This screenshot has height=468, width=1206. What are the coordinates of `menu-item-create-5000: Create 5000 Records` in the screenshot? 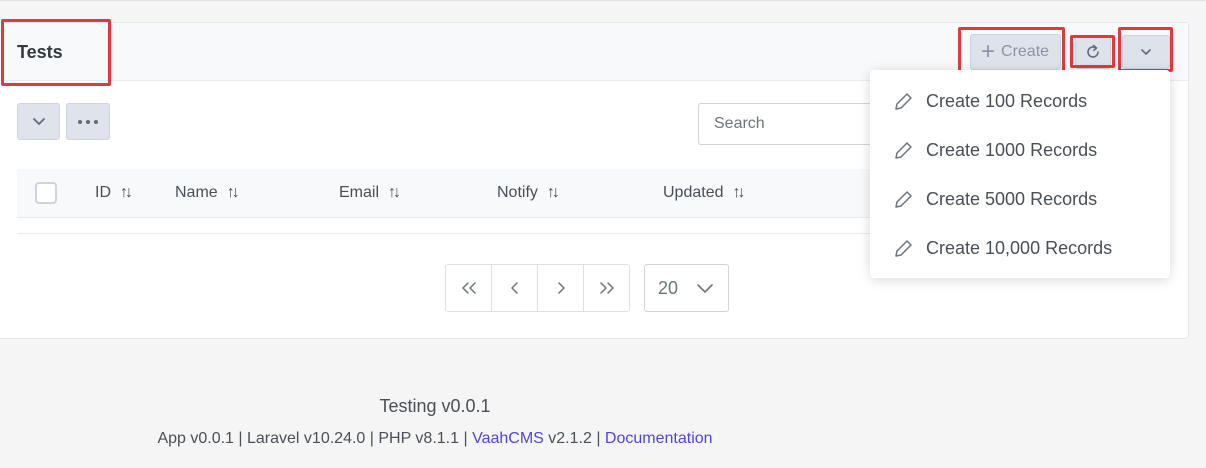 It's located at (1020, 199).